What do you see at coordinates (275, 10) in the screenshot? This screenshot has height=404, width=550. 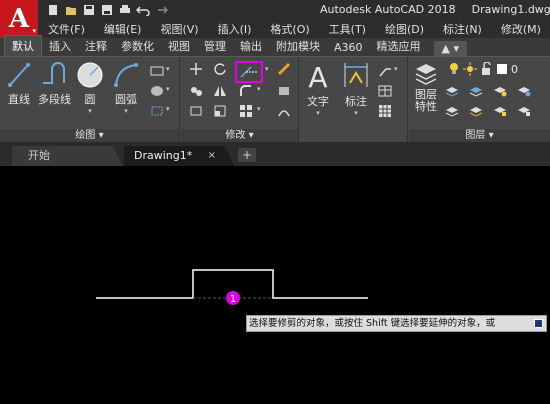 I see `title-bar: Autodesk AutoCAD 2018 Drawing1.dwg` at bounding box center [275, 10].